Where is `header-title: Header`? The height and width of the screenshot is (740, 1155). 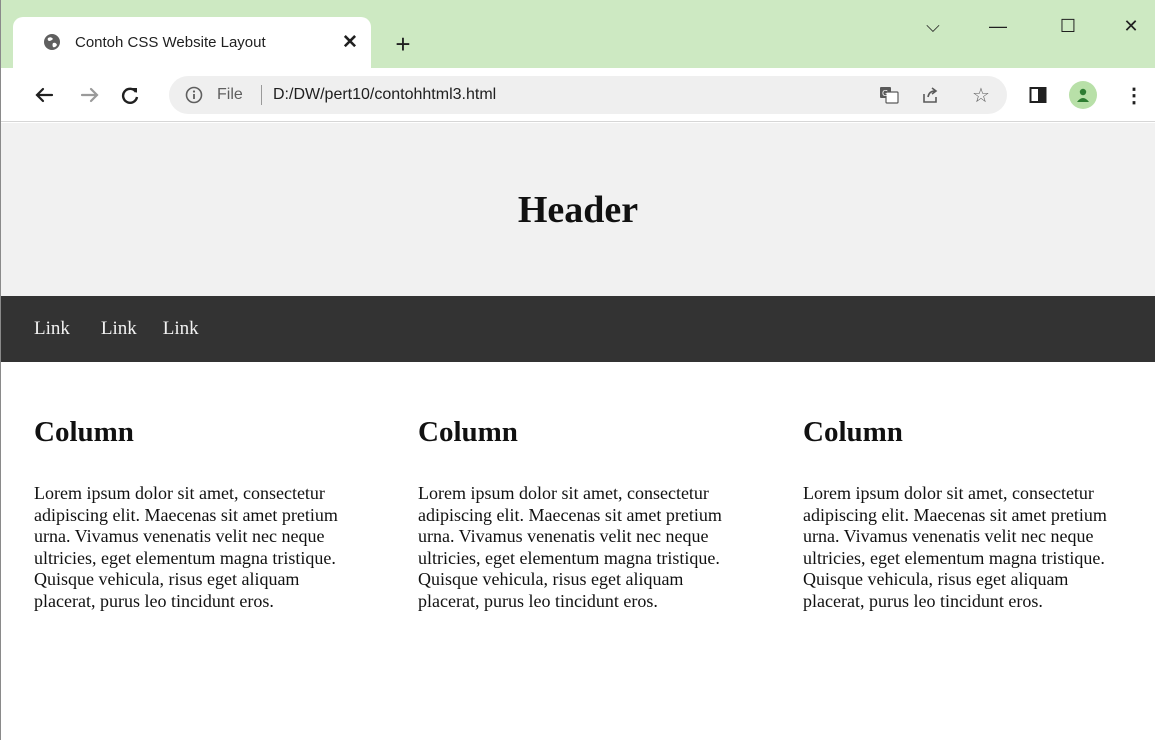
header-title: Header is located at coordinates (578, 209).